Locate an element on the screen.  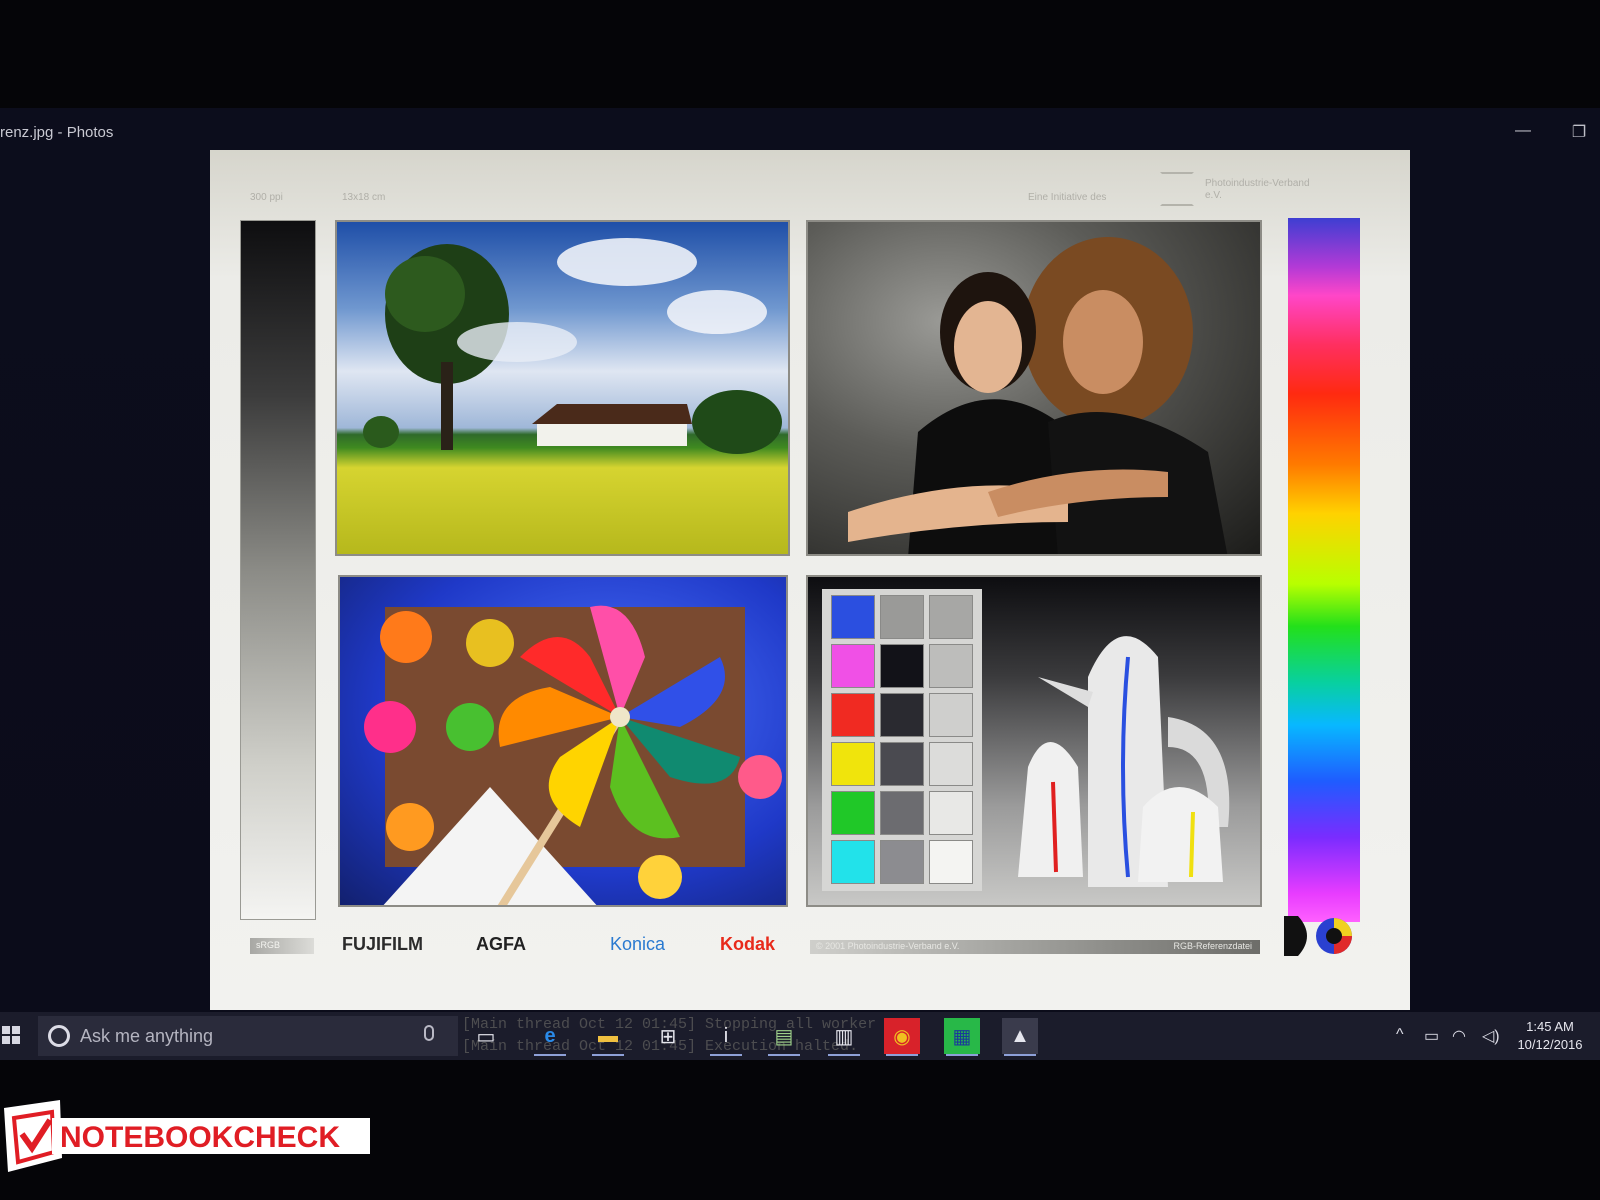
swatch-blue is located at coordinates (853, 617).